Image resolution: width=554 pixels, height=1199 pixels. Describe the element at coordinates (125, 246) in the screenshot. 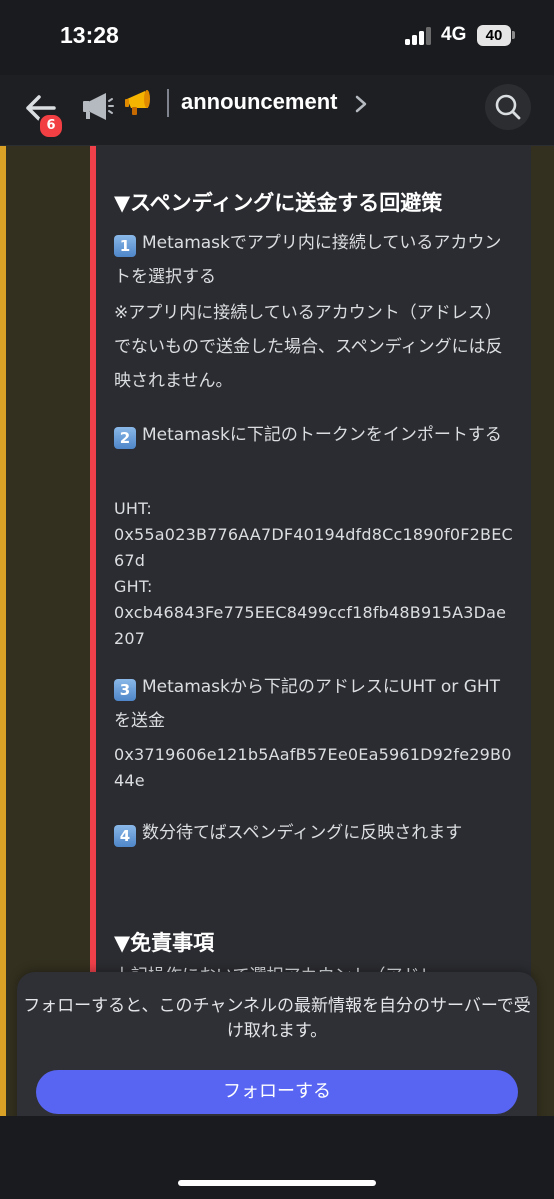

I see `keycap-1-icon: 1` at that location.